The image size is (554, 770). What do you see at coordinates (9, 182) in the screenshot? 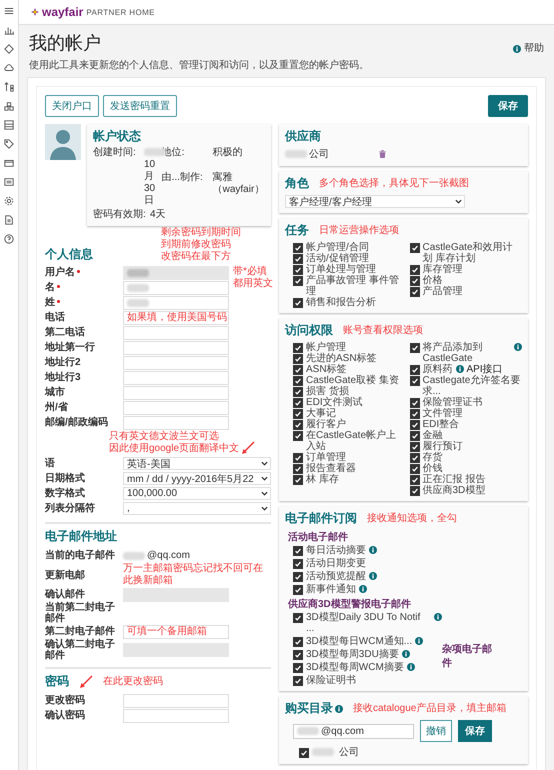
I see `list-icon` at bounding box center [9, 182].